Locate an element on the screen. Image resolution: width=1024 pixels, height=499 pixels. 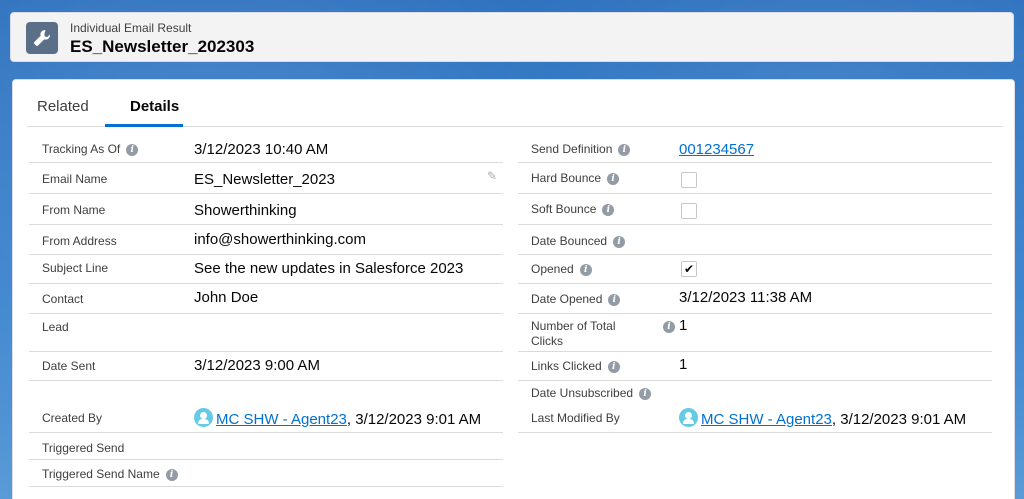
last-modified-by-date: , 3/12/2023 9:01 AM is located at coordinates (899, 419).